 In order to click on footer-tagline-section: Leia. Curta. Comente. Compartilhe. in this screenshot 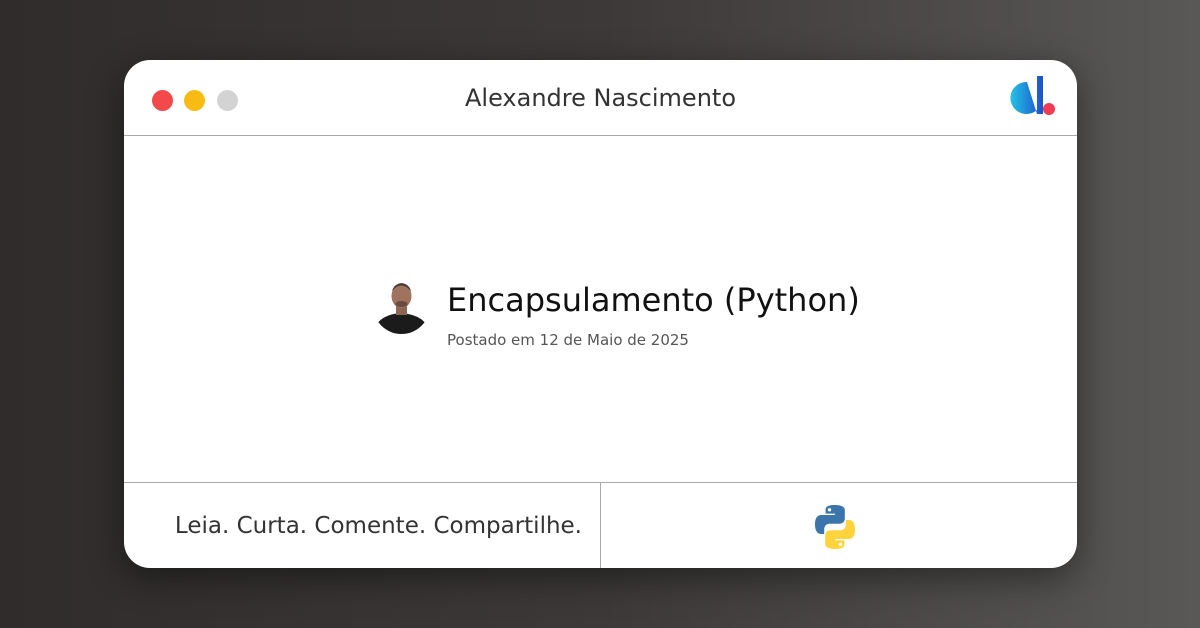, I will do `click(362, 525)`.